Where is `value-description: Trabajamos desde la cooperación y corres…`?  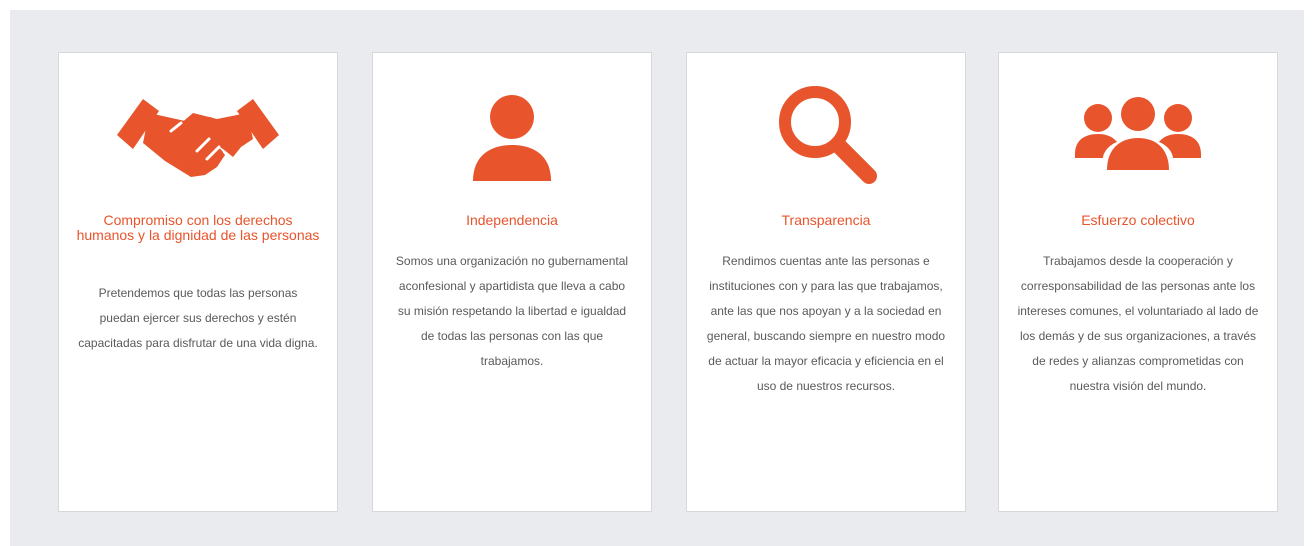
value-description: Trabajamos desde la cooperación y corres… is located at coordinates (1138, 323).